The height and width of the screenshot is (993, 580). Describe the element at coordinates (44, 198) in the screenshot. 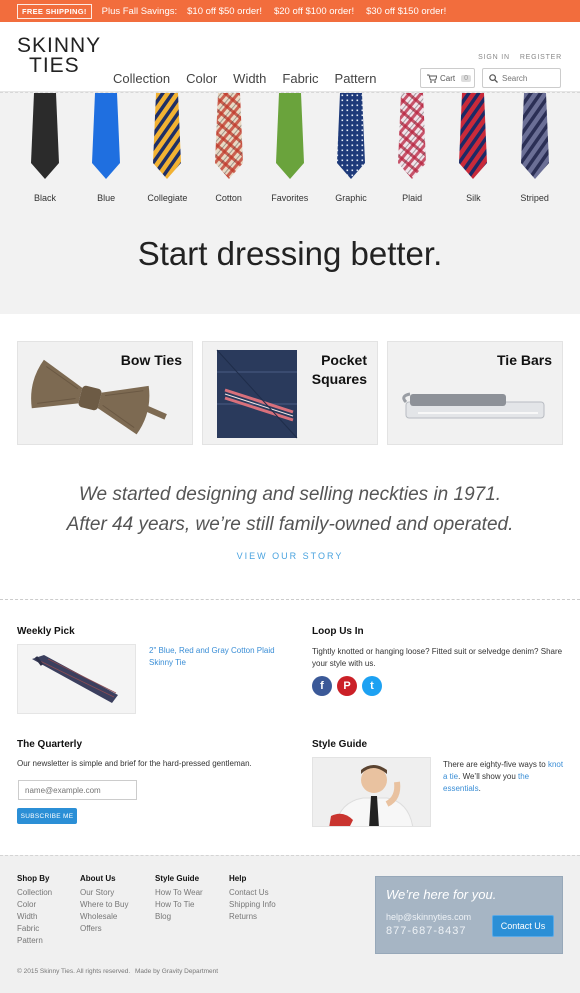

I see `tie-category-label: Black` at that location.